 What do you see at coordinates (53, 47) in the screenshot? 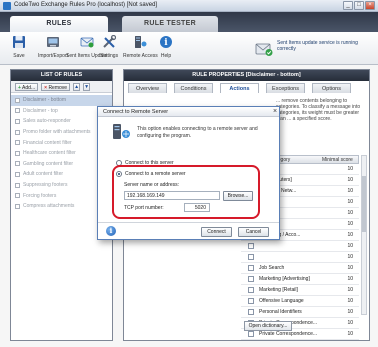
I see `import-export-button: Import/Export` at bounding box center [53, 47].